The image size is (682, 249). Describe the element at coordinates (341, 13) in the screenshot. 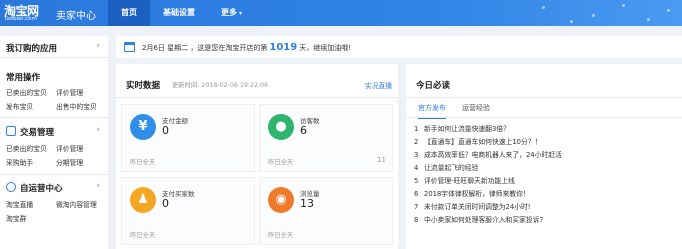

I see `top-bar: 淘宝网 Taobao.com 卖家中心 首页 基础设置 更多 ▾` at that location.